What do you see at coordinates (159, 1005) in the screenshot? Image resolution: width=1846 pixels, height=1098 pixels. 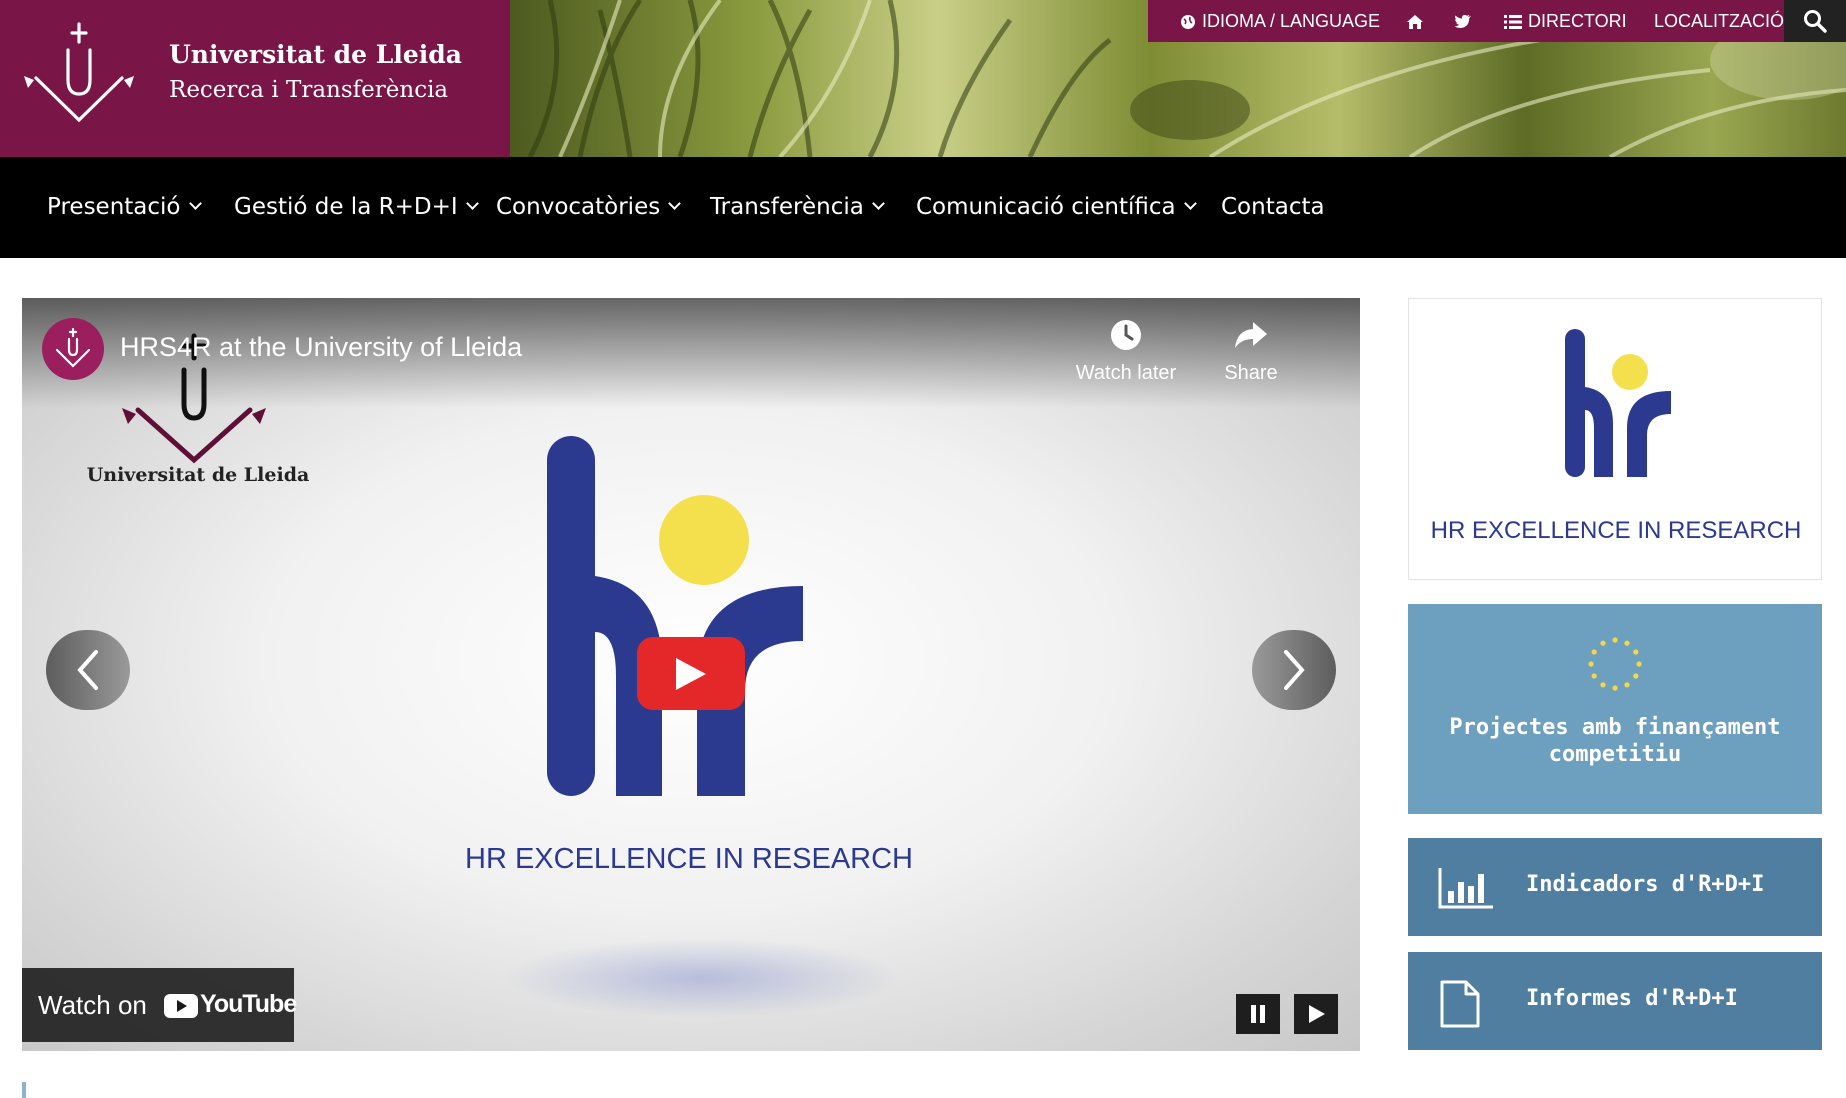 I see `watch-on-youtube-button: Watch on YouTube` at bounding box center [159, 1005].